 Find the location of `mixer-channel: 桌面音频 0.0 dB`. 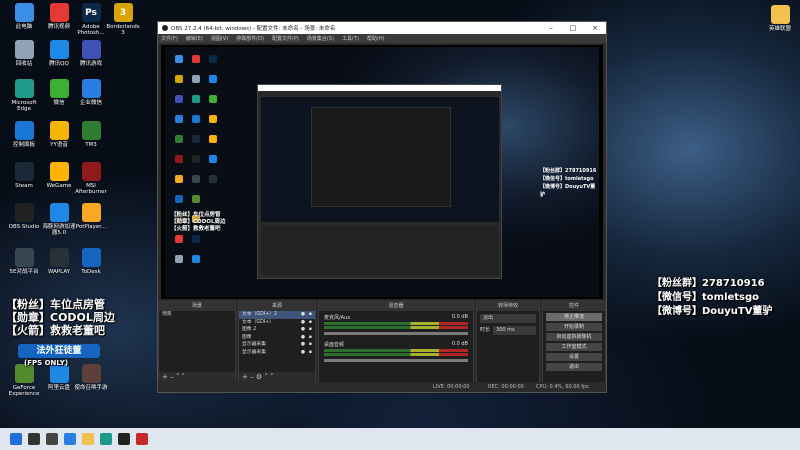

mixer-channel: 桌面音频 0.0 dB is located at coordinates (396, 351).